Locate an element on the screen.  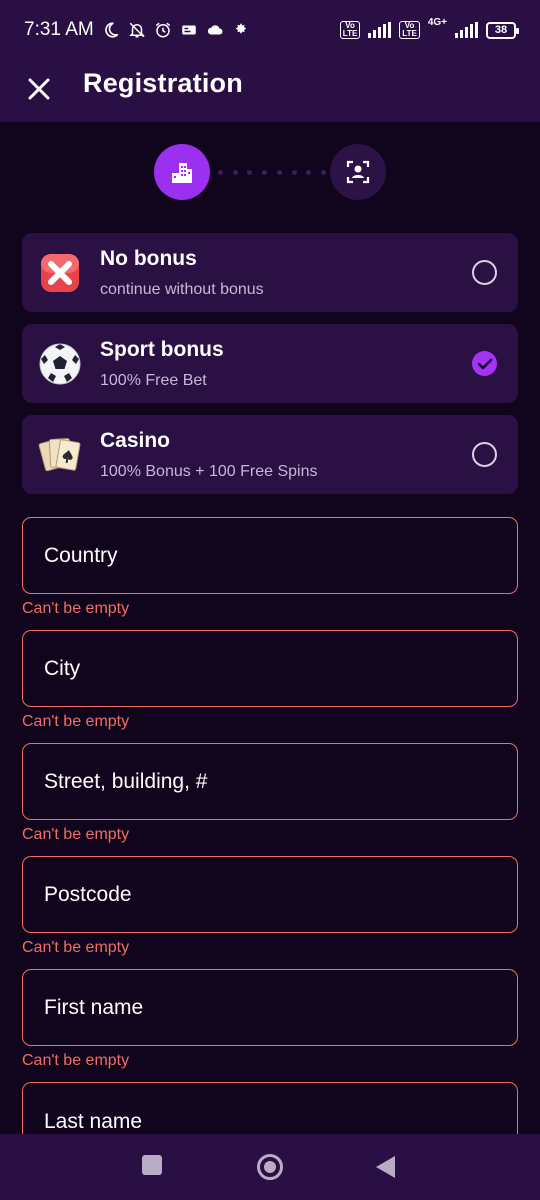
close-button is located at coordinates (39, 89).